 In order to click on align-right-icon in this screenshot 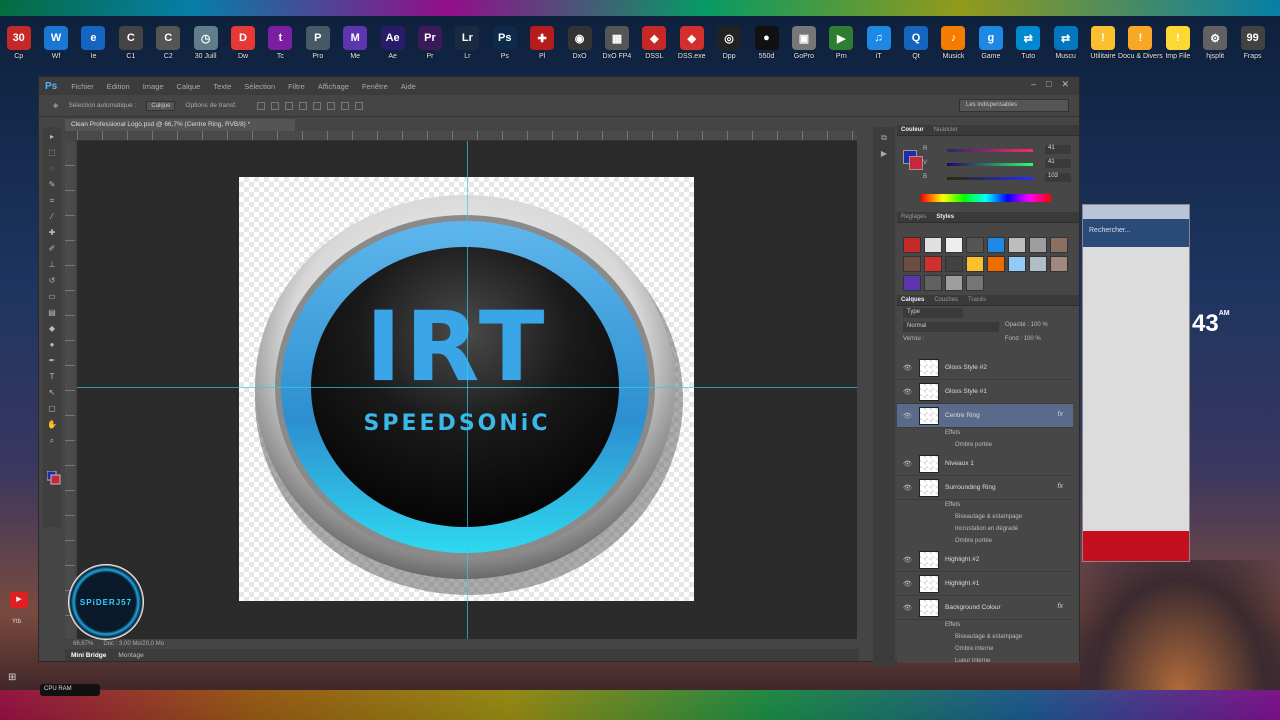, I will do `click(330, 105)`.